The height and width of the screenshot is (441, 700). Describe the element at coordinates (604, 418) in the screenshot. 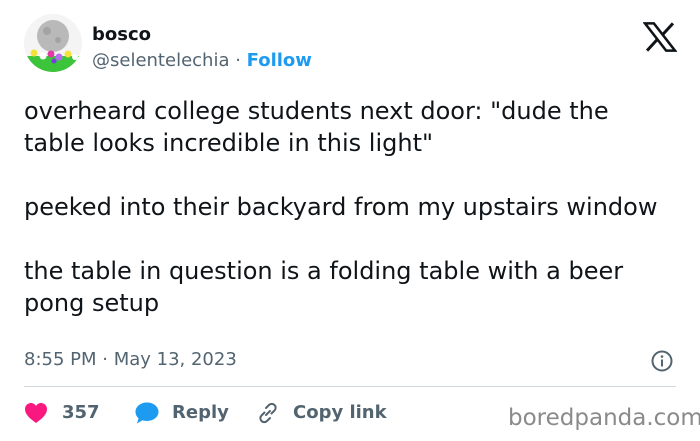

I see `watermark: boredpanda.com` at that location.